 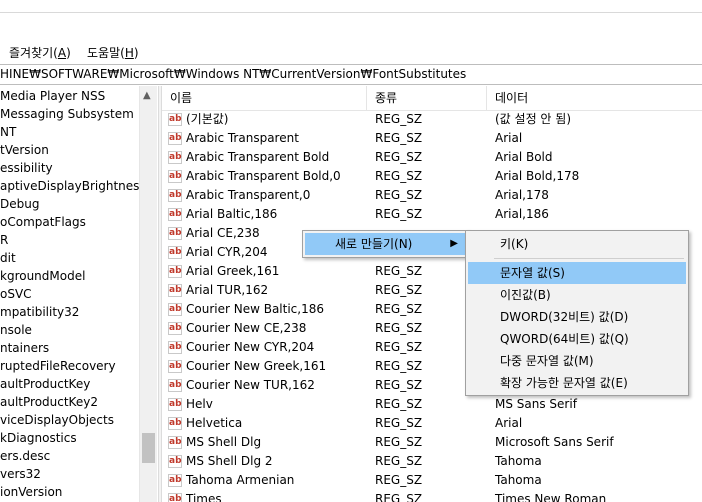 What do you see at coordinates (524, 157) in the screenshot?
I see `value-data: Arial Bold` at bounding box center [524, 157].